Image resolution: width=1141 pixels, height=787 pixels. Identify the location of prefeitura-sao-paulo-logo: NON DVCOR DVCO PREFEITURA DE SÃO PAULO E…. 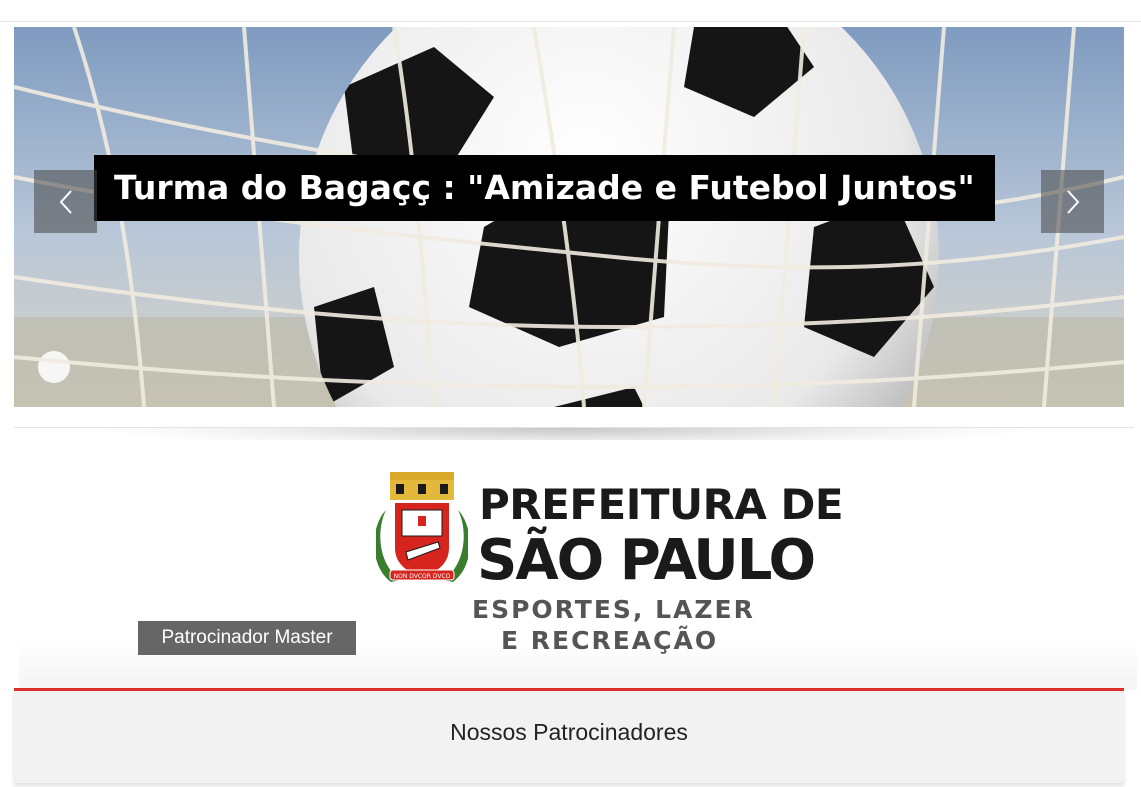
(611, 565).